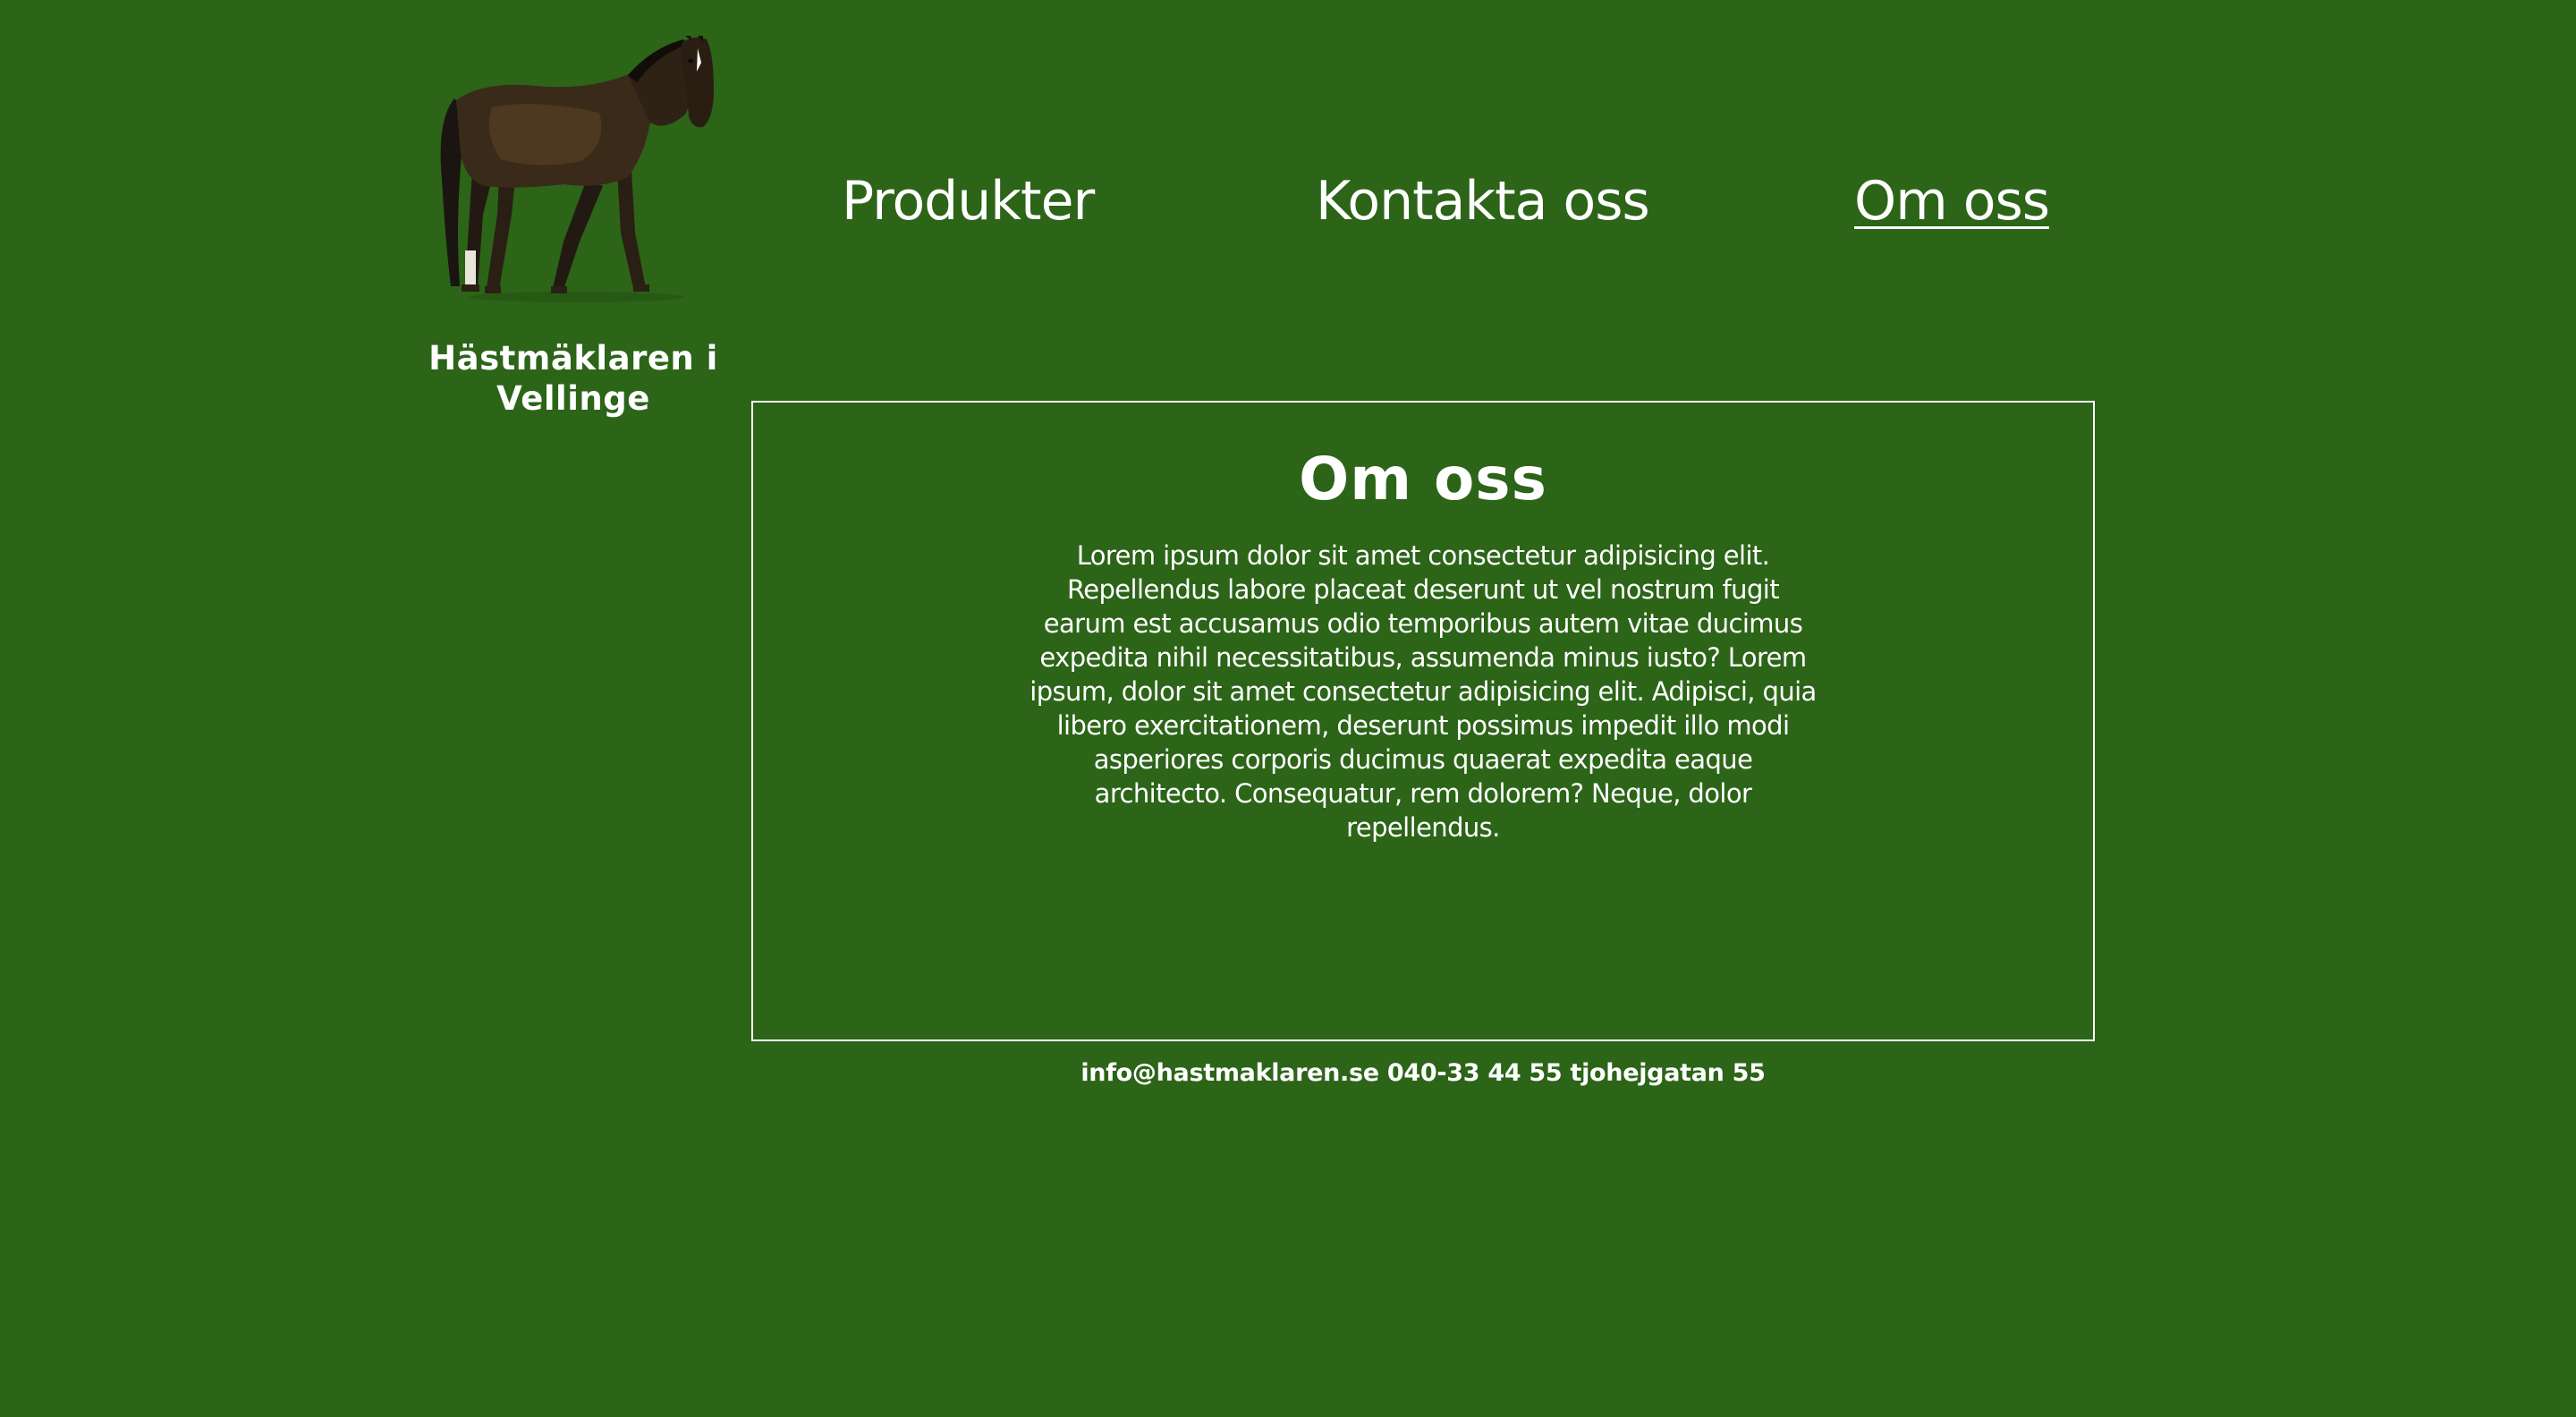  Describe the element at coordinates (1288, 206) in the screenshot. I see `main-nav: Produkter Kontakta oss Om oss` at that location.